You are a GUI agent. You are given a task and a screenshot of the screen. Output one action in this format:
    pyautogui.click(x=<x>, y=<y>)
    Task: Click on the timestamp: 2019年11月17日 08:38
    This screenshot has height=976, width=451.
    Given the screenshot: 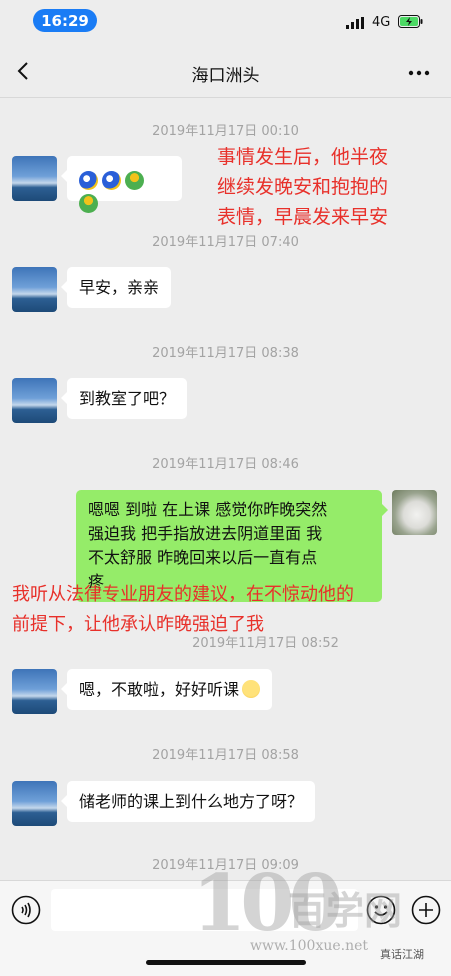 What is the action you would take?
    pyautogui.click(x=225, y=353)
    